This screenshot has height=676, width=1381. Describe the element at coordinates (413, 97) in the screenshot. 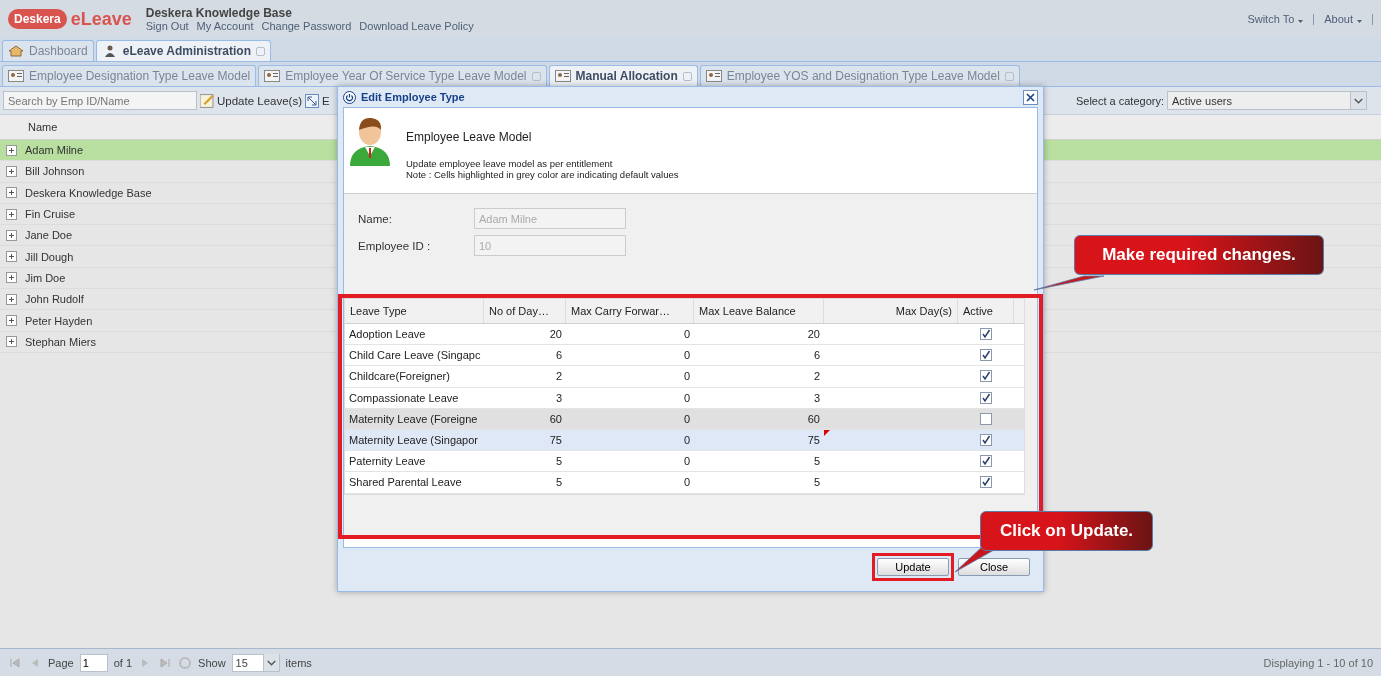

I see `dialog-title: Edit Employee Type` at that location.